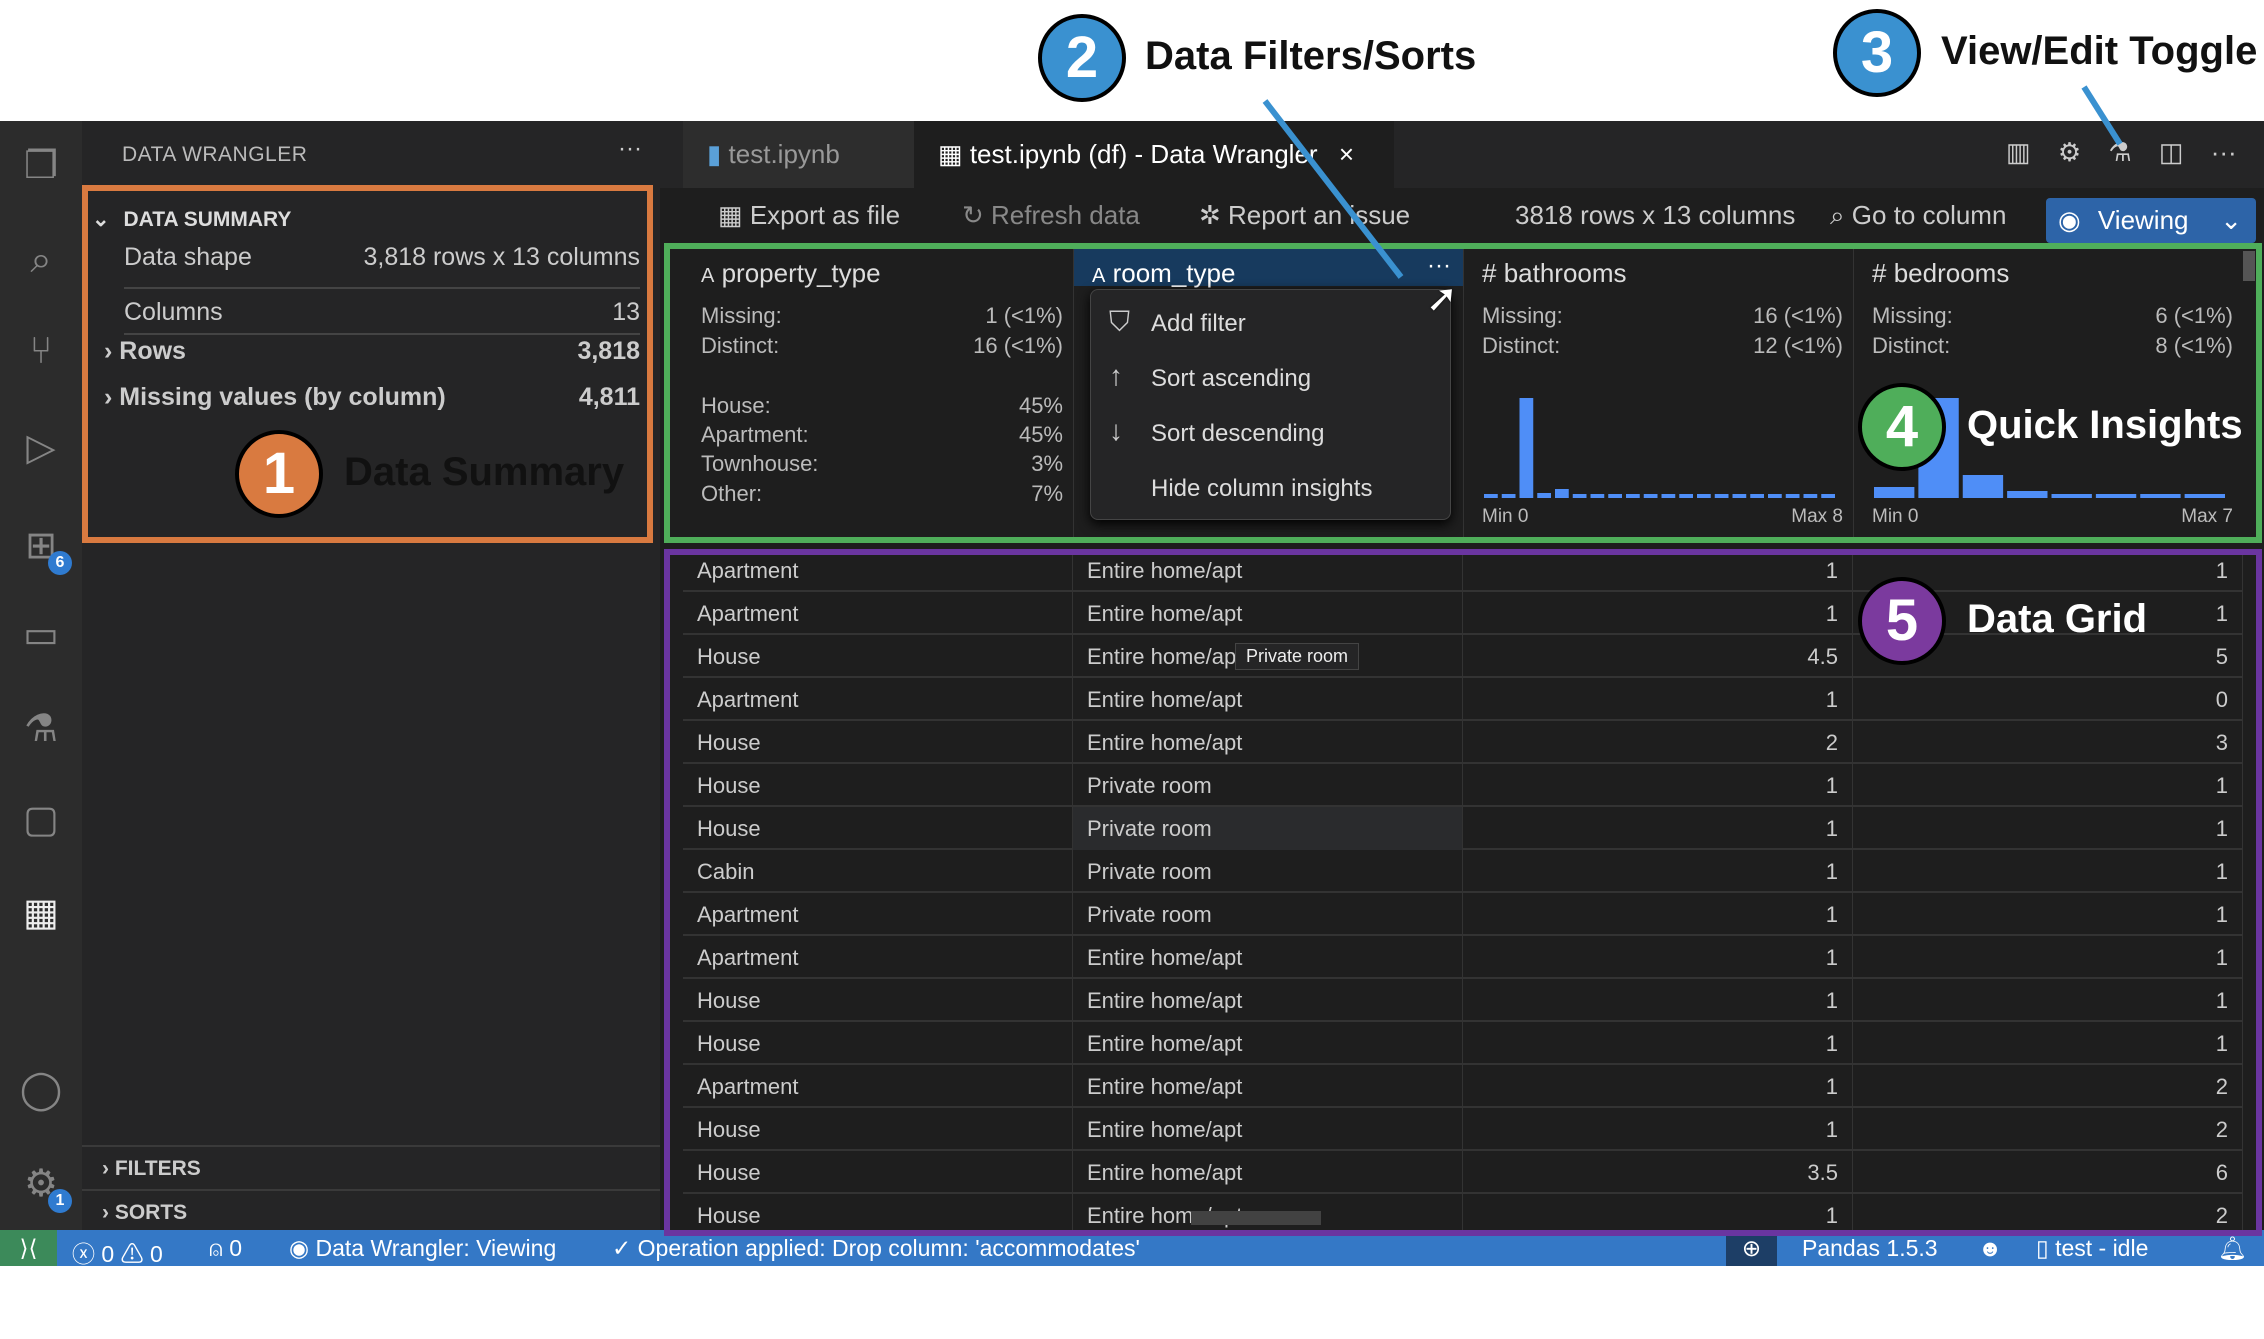 Image resolution: width=2264 pixels, height=1339 pixels. I want to click on annotation-label: Data Grid, so click(2057, 619).